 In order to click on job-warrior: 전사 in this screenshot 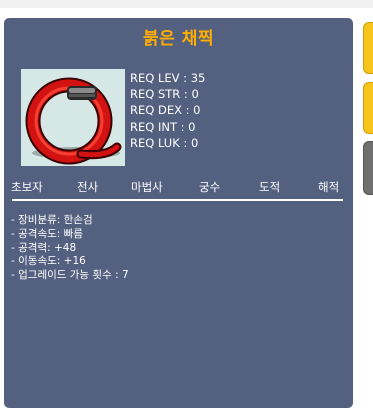, I will do `click(88, 187)`.